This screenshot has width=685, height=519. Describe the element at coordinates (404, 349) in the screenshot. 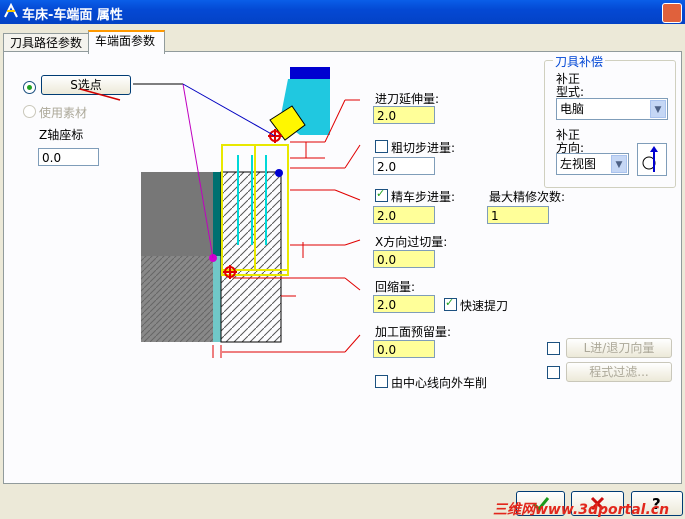

I see `finish-stock-input: 0.0` at that location.